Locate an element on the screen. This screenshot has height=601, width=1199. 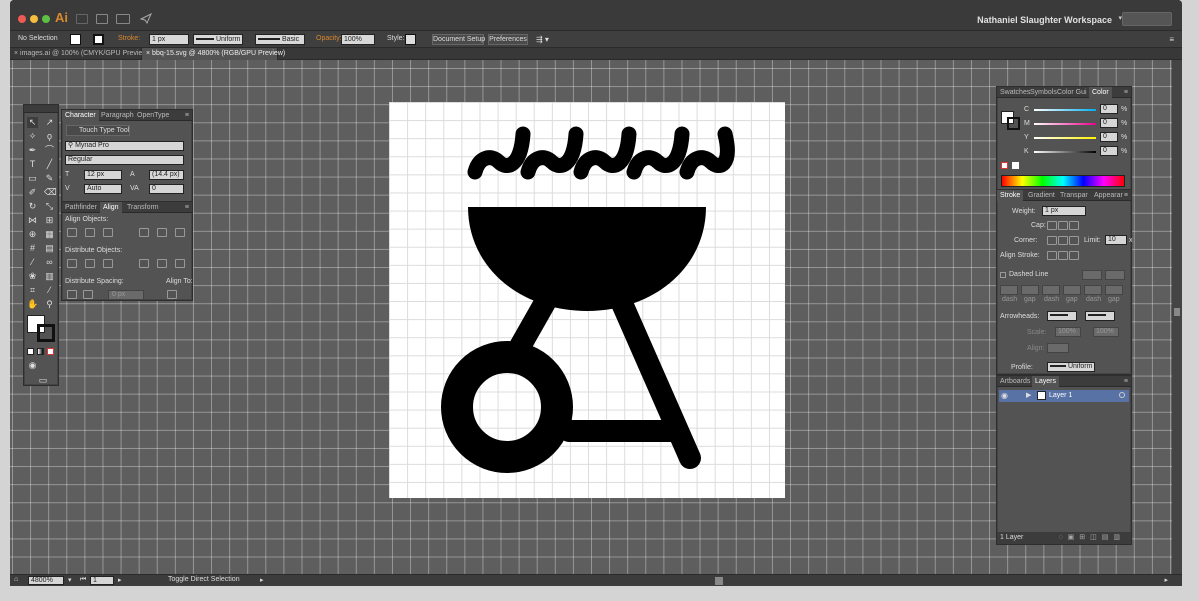
profile-select: Uniform is located at coordinates (1071, 367).